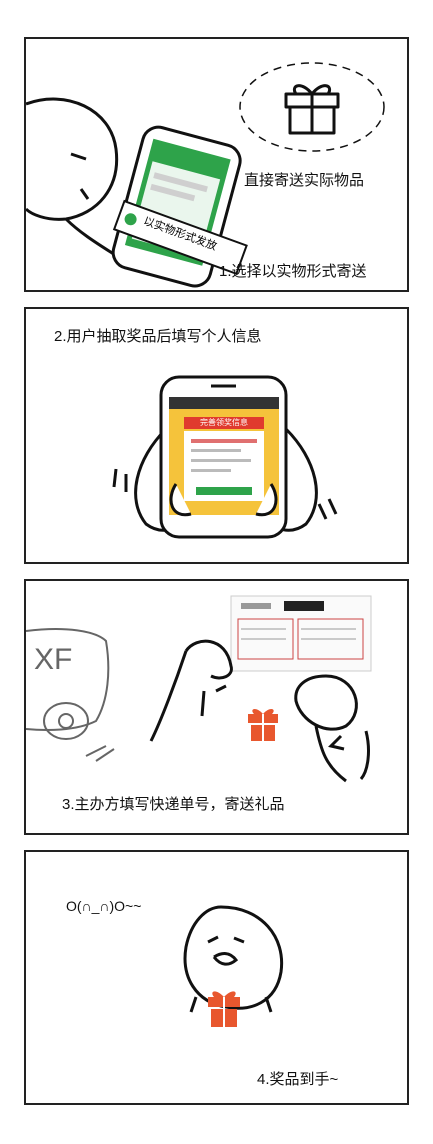  What do you see at coordinates (301, 633) in the screenshot?
I see `shipping-label` at bounding box center [301, 633].